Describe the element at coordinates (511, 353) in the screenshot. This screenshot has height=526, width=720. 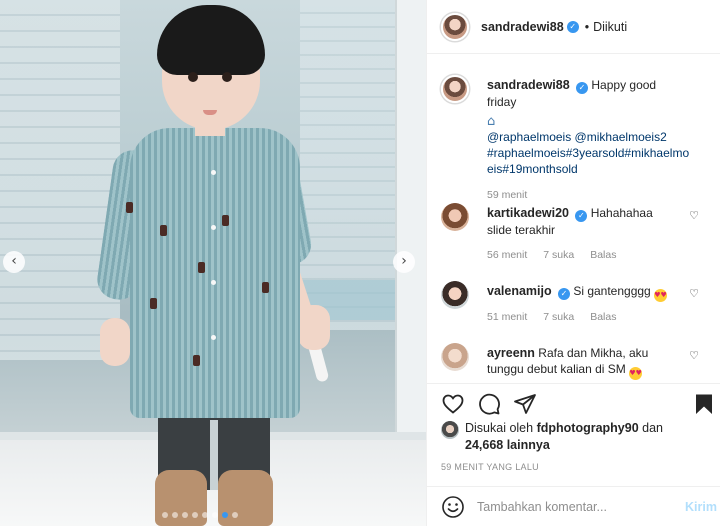
I see `comment-username: ayreenn` at that location.